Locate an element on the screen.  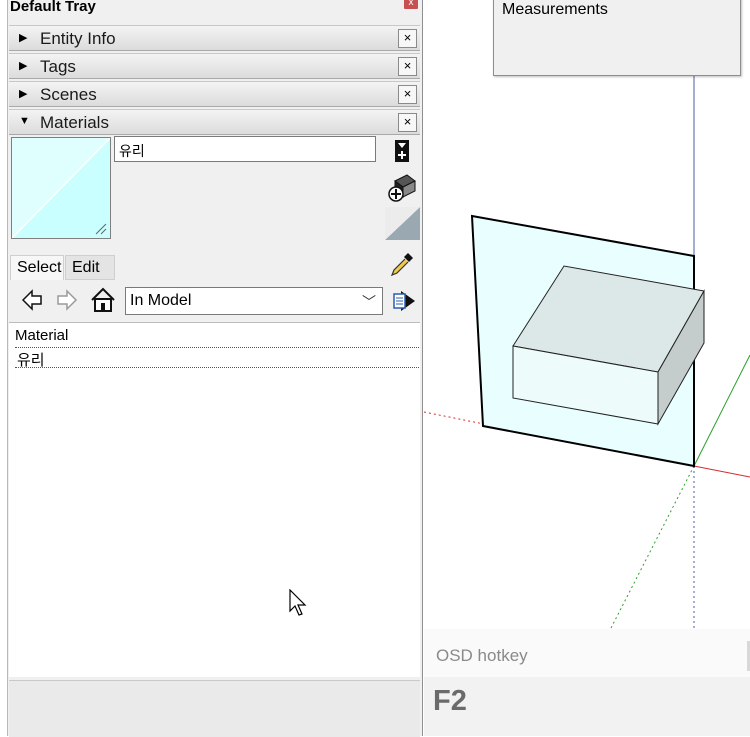
red-axis is located at coordinates (721, 471).